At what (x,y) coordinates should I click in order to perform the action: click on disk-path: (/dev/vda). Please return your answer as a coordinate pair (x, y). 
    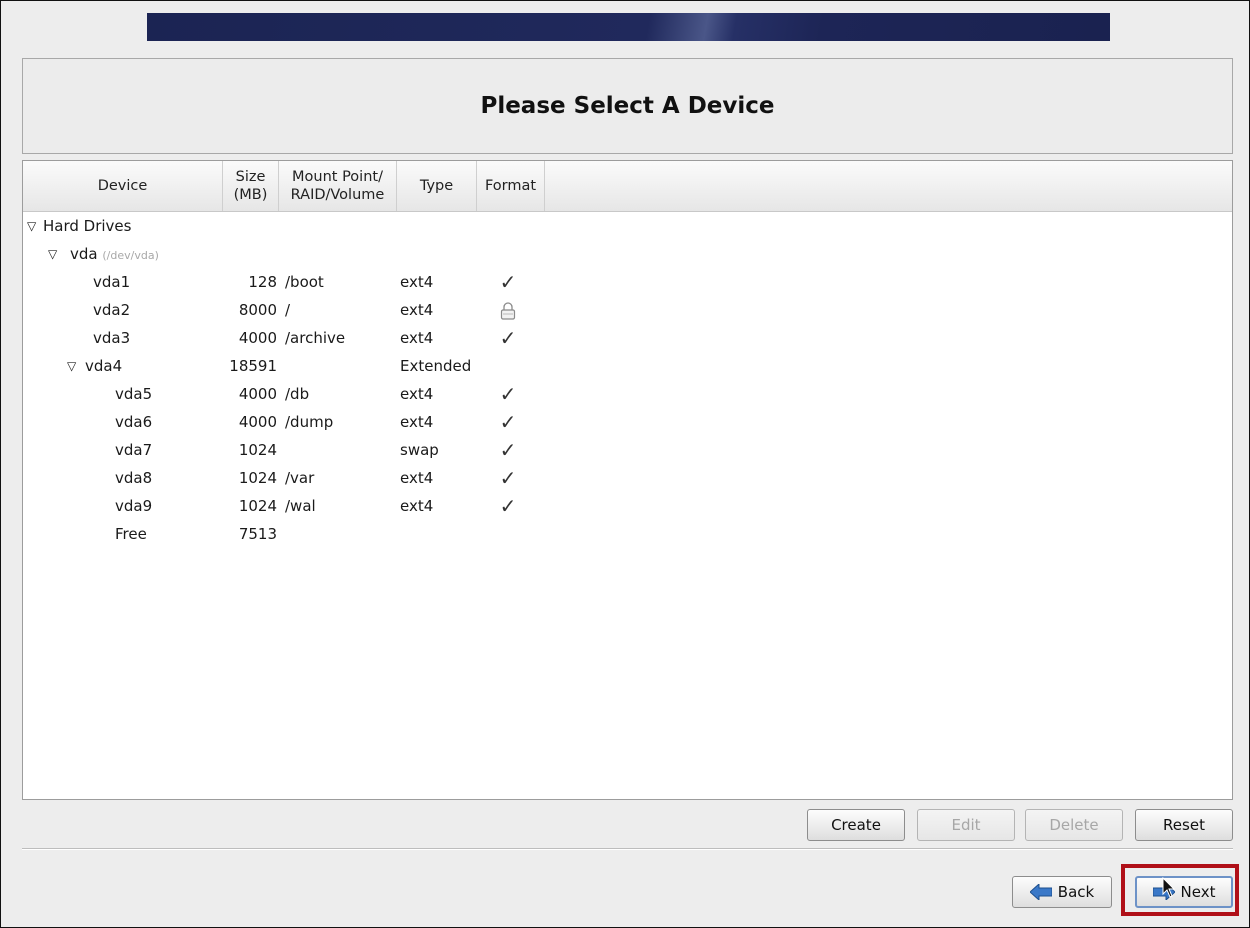
    Looking at the image, I should click on (130, 255).